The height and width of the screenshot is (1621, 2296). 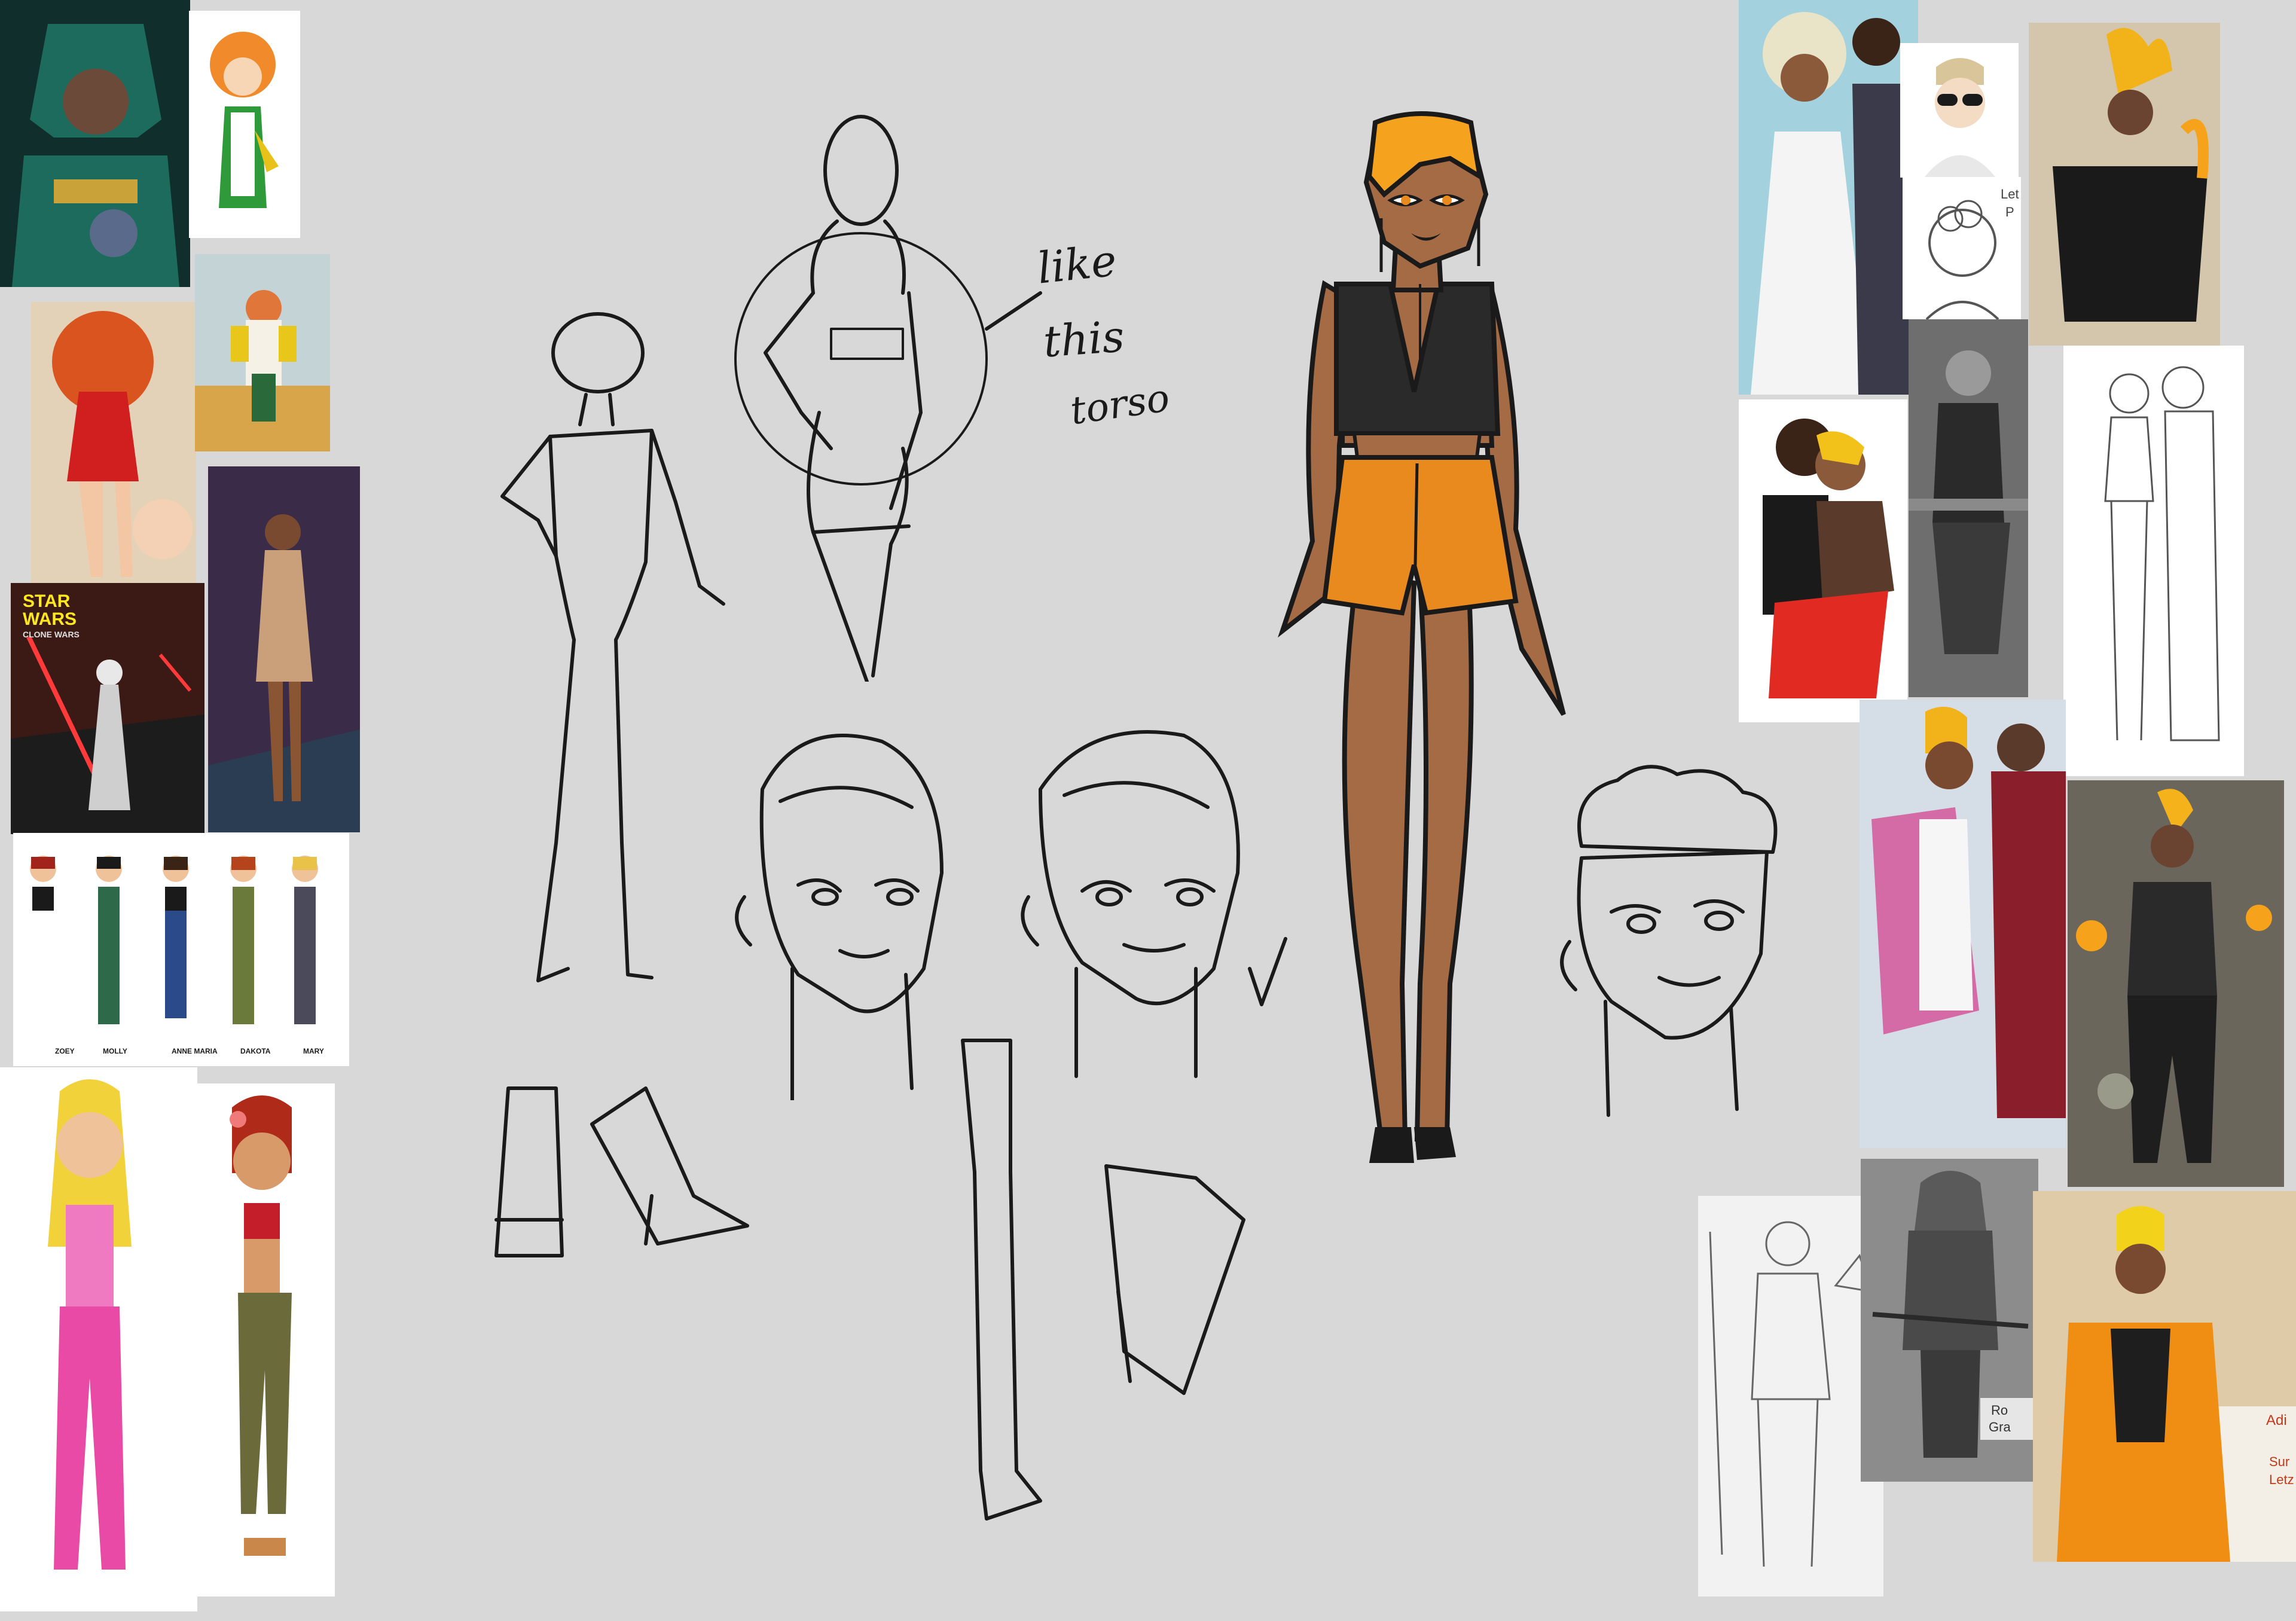 I want to click on lineup-label-5: MARY, so click(x=313, y=1051).